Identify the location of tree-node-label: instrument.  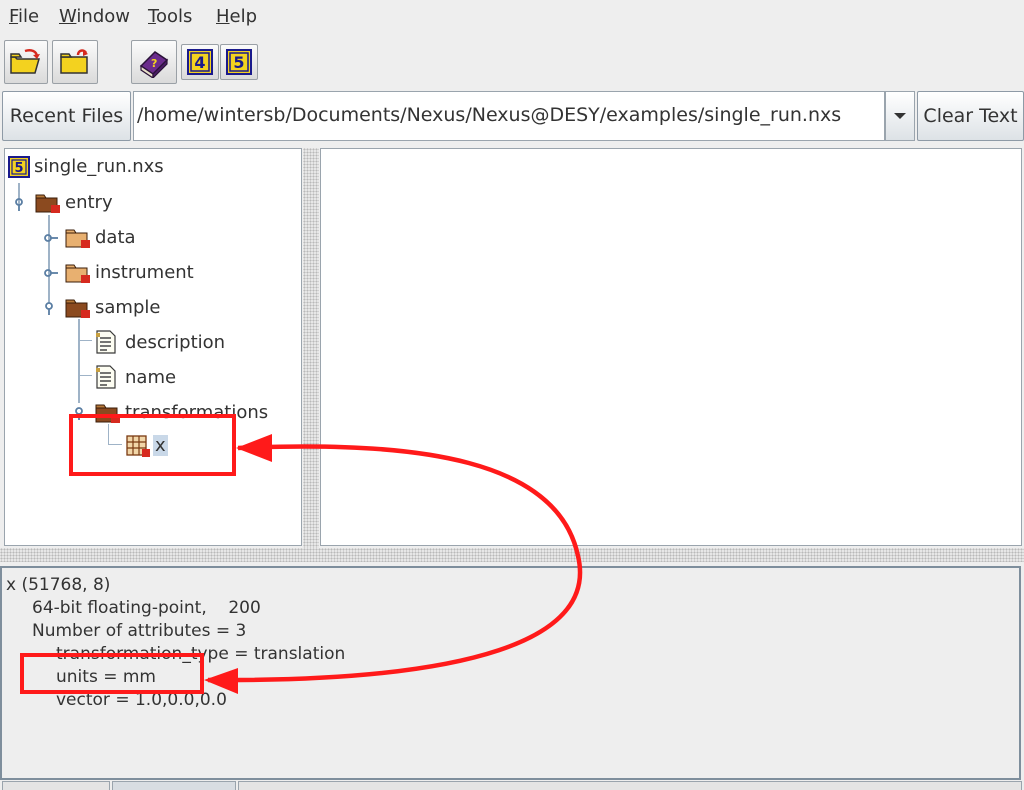
(144, 272).